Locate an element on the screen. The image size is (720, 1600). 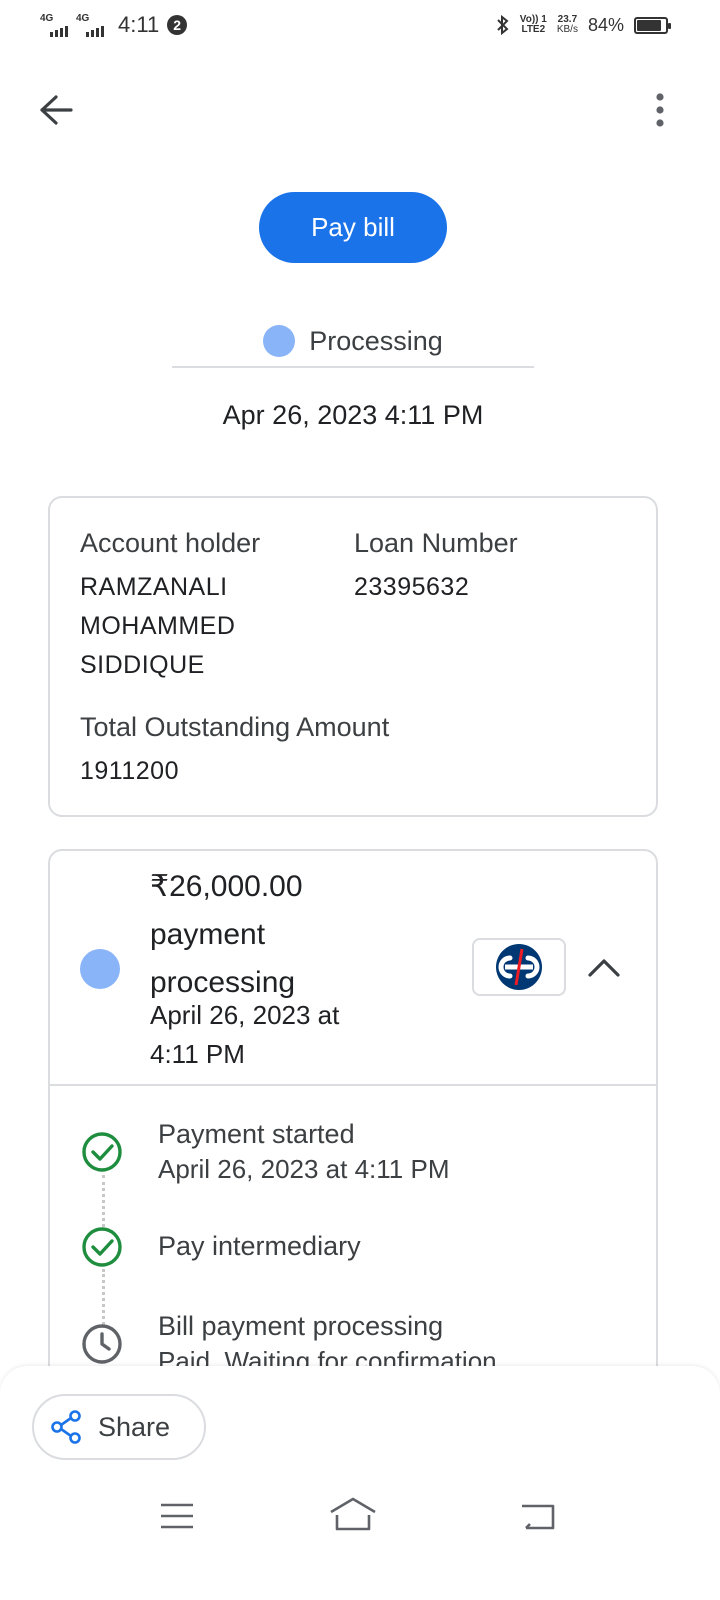
account-holder-line3: SIDDIQUE is located at coordinates (142, 665).